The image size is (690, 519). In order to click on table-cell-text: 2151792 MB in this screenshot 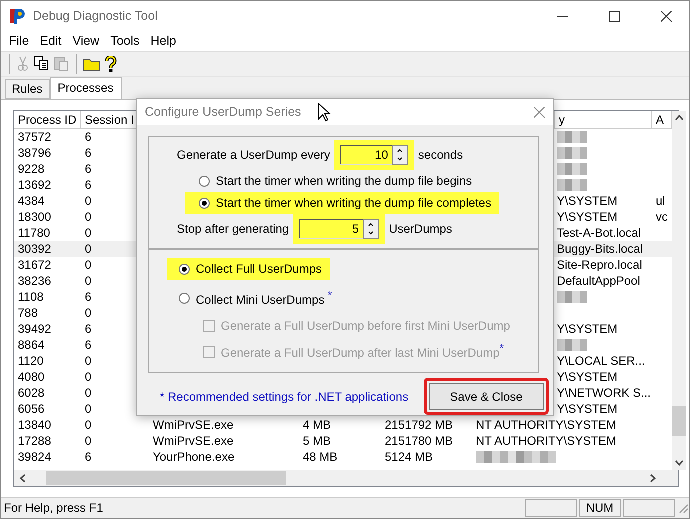, I will do `click(419, 425)`.